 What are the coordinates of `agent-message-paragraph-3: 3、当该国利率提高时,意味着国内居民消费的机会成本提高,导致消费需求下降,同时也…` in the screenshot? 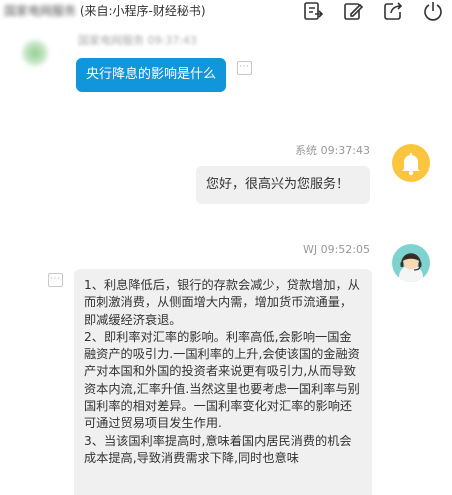 It's located at (218, 449).